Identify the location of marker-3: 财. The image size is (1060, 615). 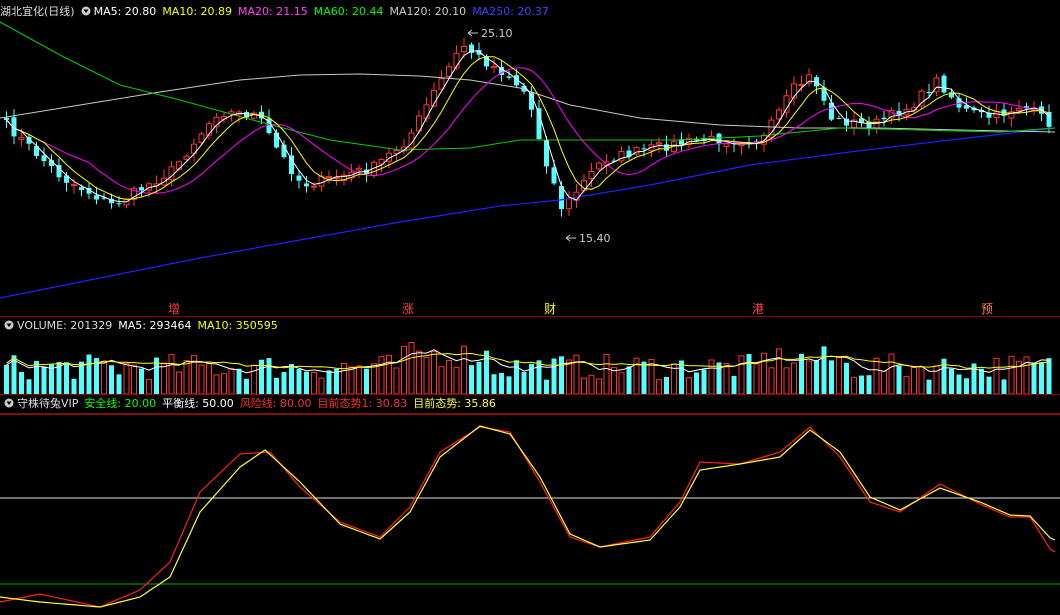
(550, 309).